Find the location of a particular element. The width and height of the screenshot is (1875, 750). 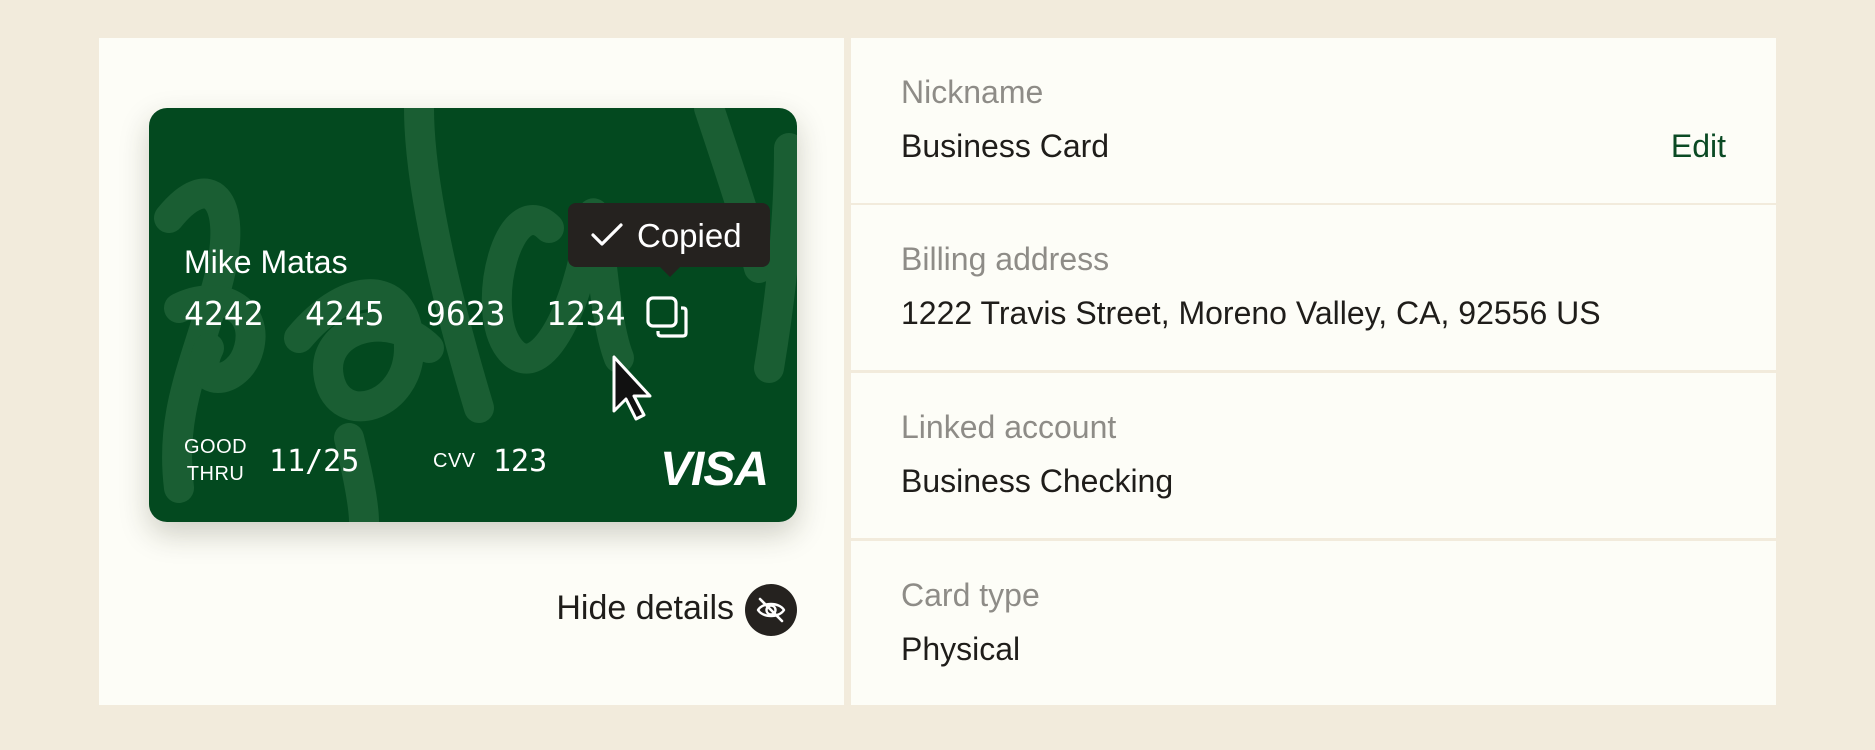

hide-details-button: Hide details is located at coordinates (671, 609).